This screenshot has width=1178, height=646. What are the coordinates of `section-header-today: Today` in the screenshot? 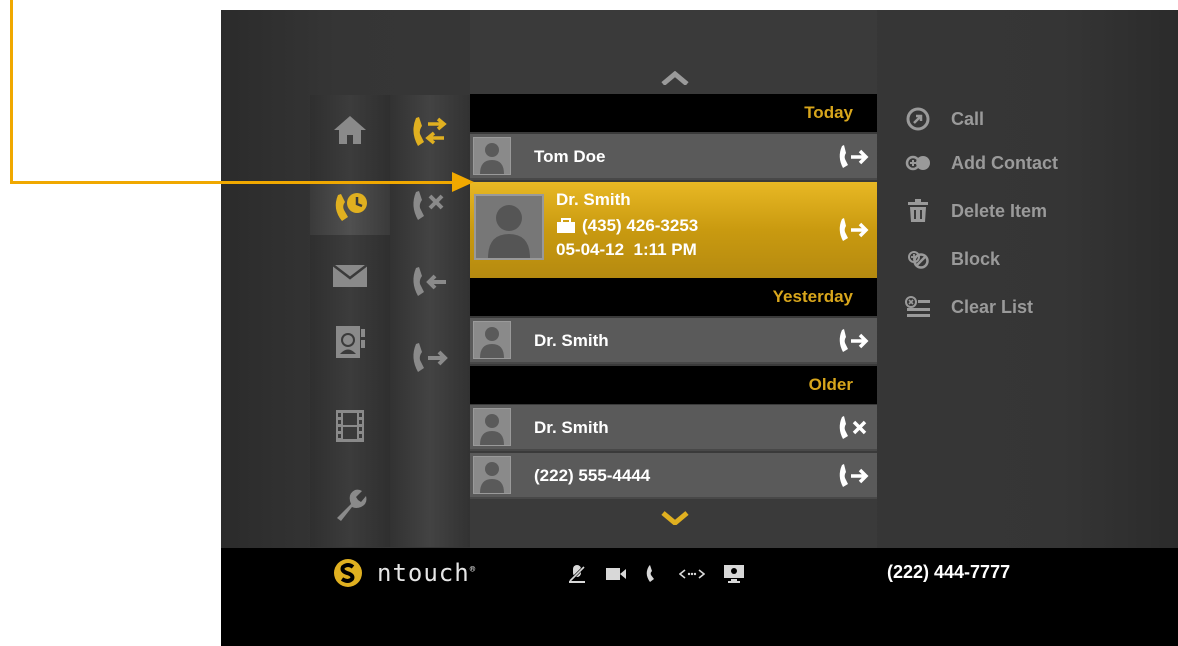 It's located at (673, 113).